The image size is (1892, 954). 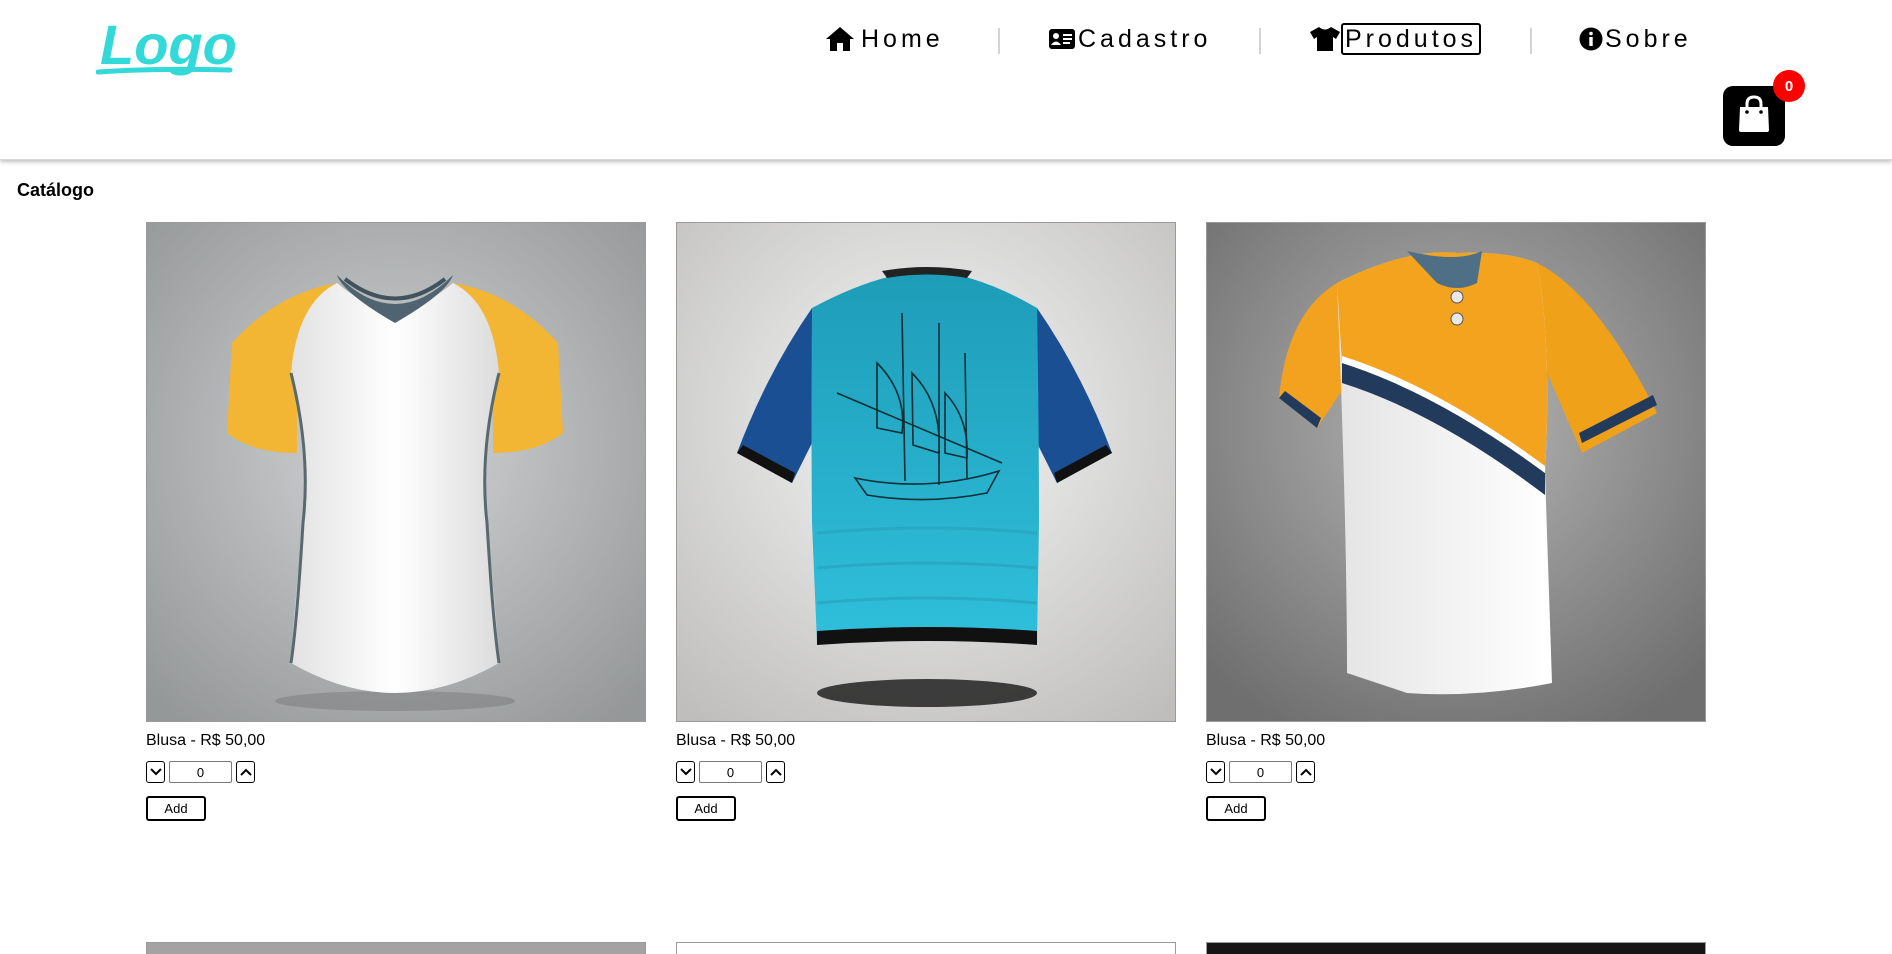 I want to click on nav-home: Home, so click(x=884, y=39).